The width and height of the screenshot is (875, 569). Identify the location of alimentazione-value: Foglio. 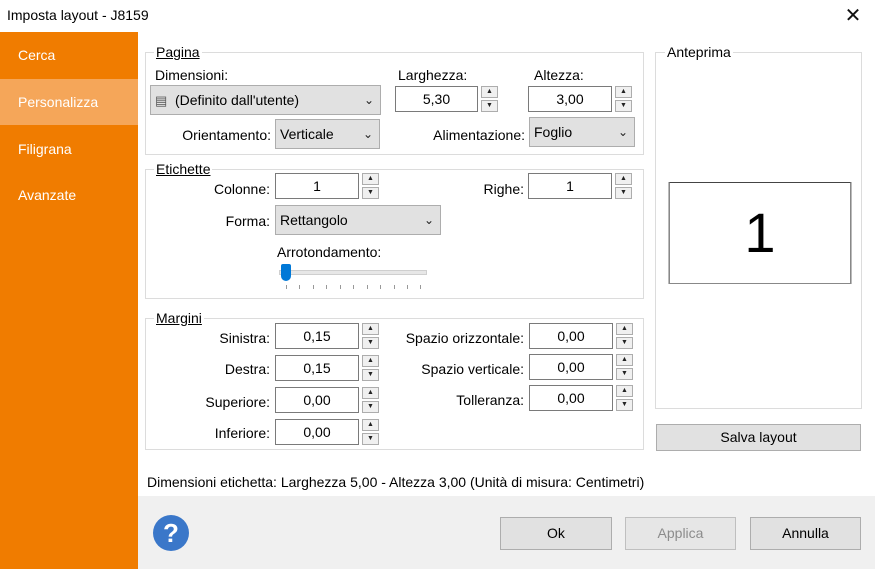
(553, 132).